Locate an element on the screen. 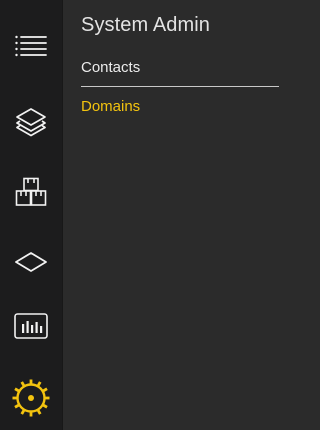 The image size is (320, 430). layers-button is located at coordinates (31, 122).